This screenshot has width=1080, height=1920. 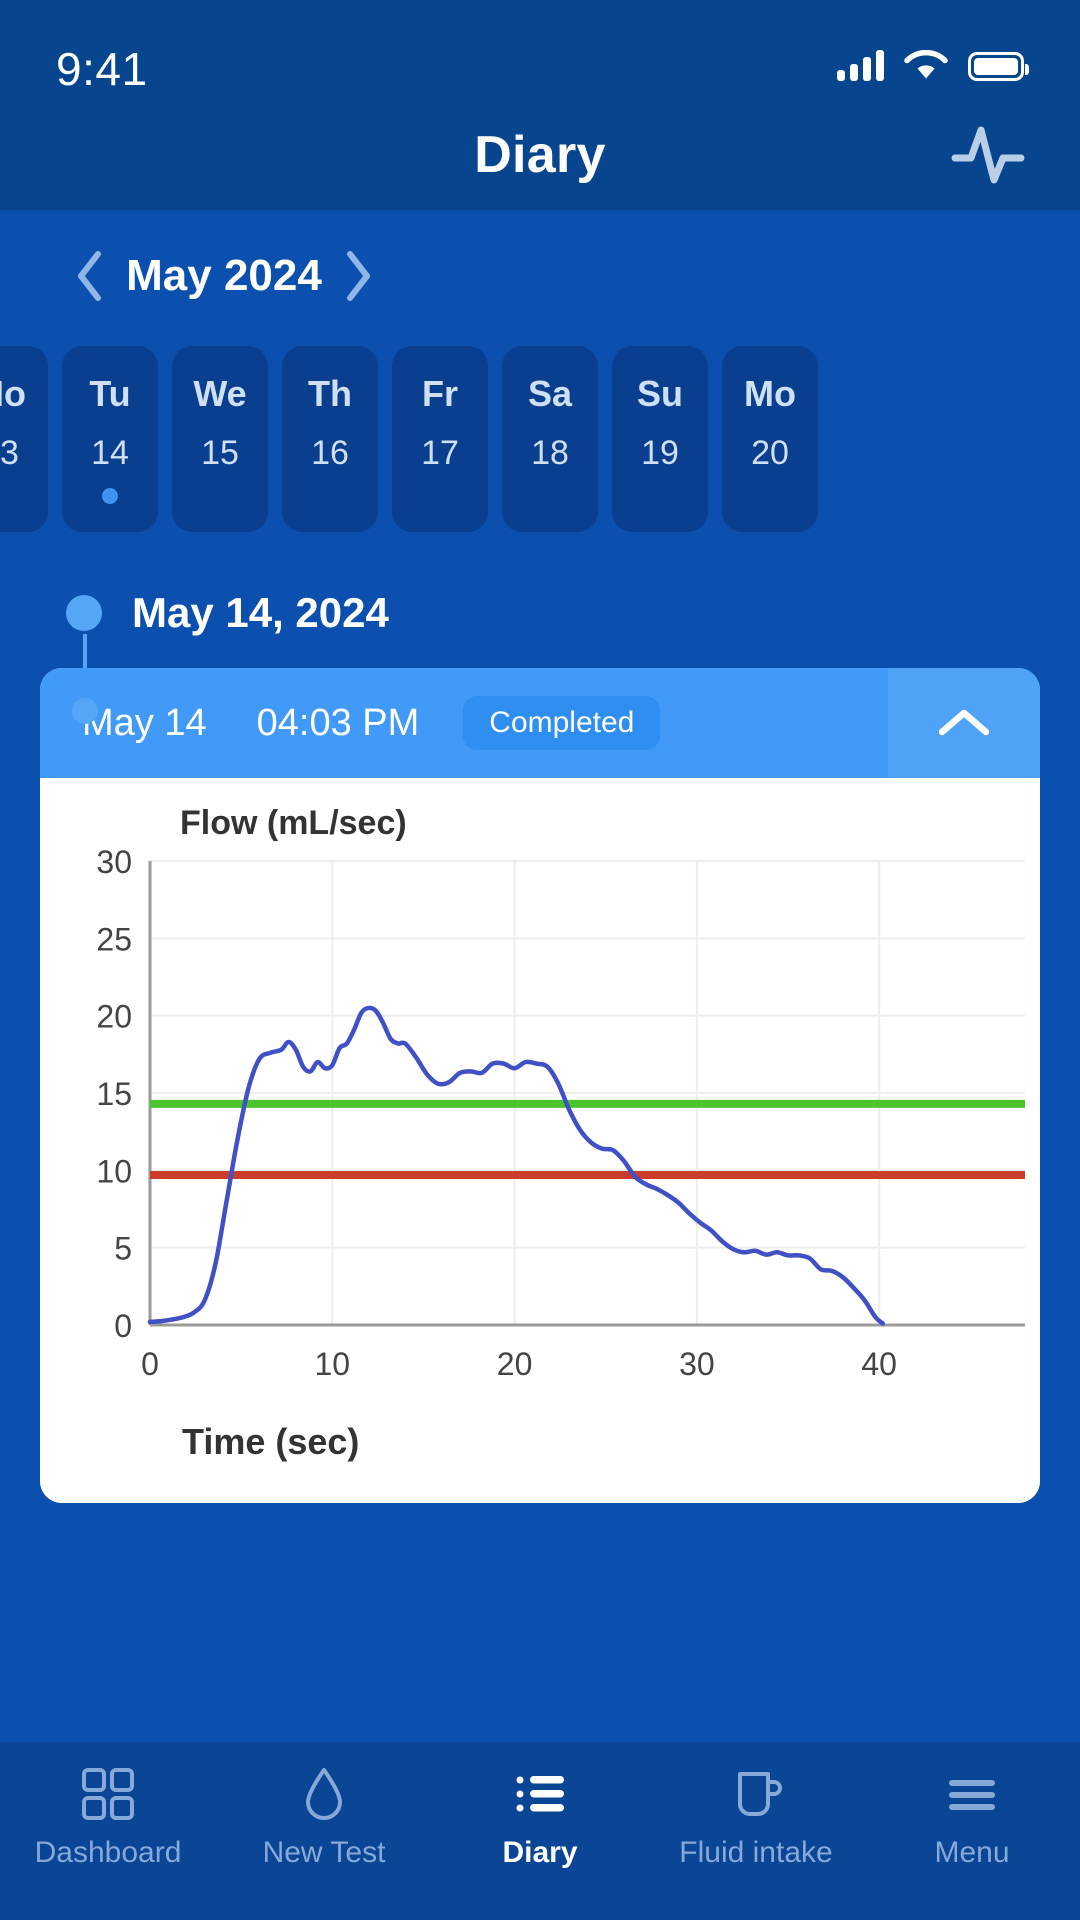 What do you see at coordinates (220, 453) in the screenshot?
I see `day-number: 15` at bounding box center [220, 453].